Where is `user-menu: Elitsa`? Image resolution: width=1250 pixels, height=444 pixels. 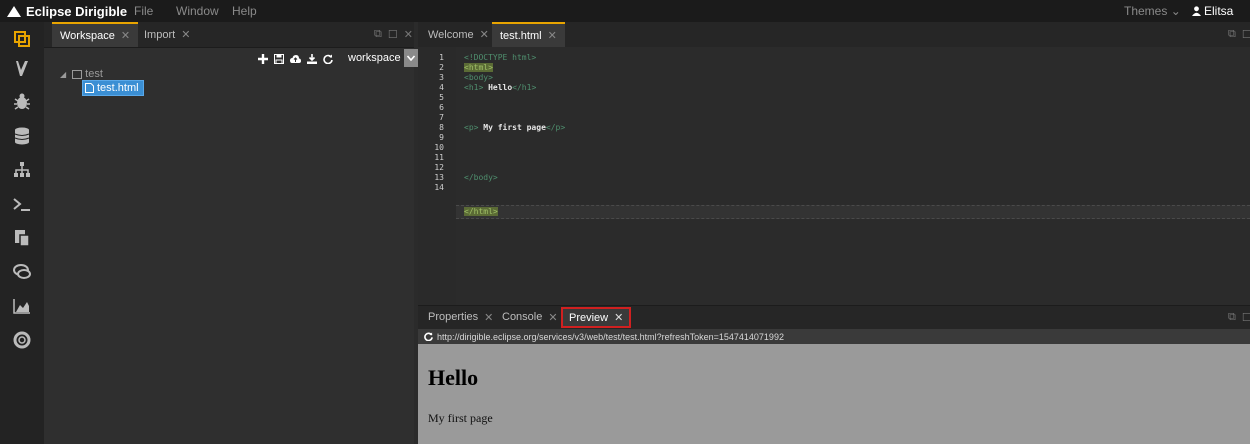
user-menu: Elitsa is located at coordinates (1212, 11).